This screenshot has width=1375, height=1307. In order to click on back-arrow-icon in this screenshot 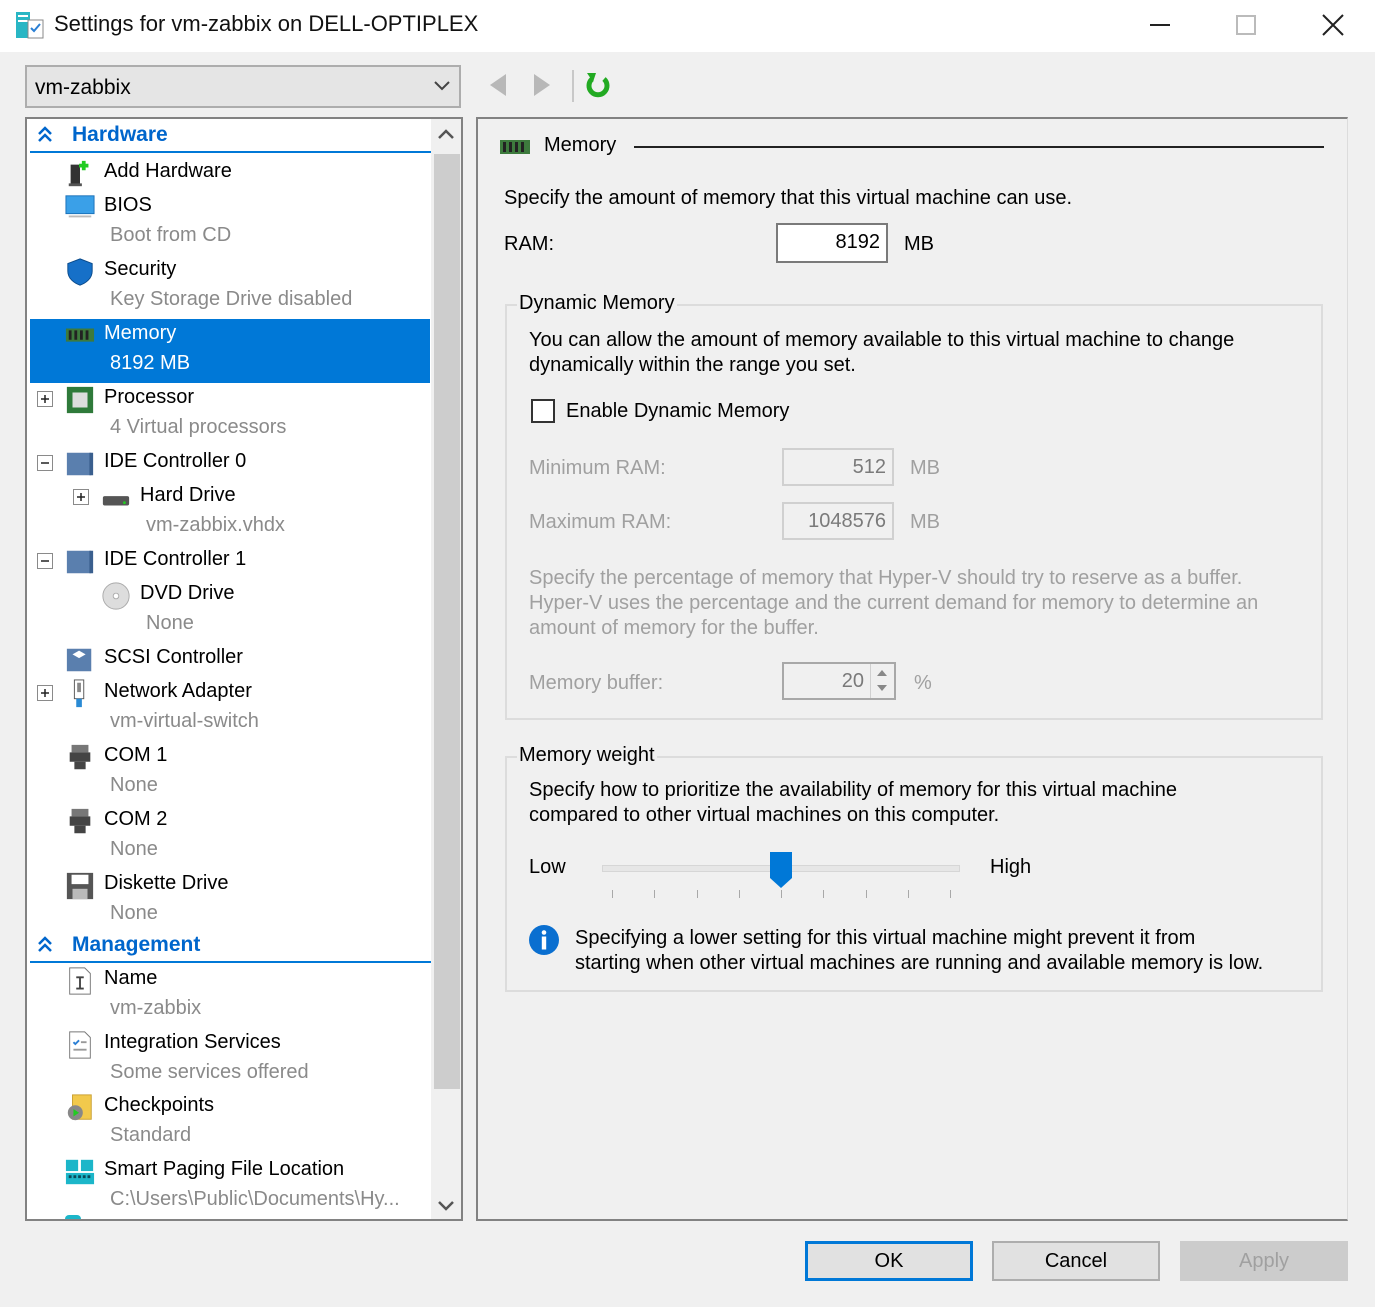, I will do `click(498, 85)`.